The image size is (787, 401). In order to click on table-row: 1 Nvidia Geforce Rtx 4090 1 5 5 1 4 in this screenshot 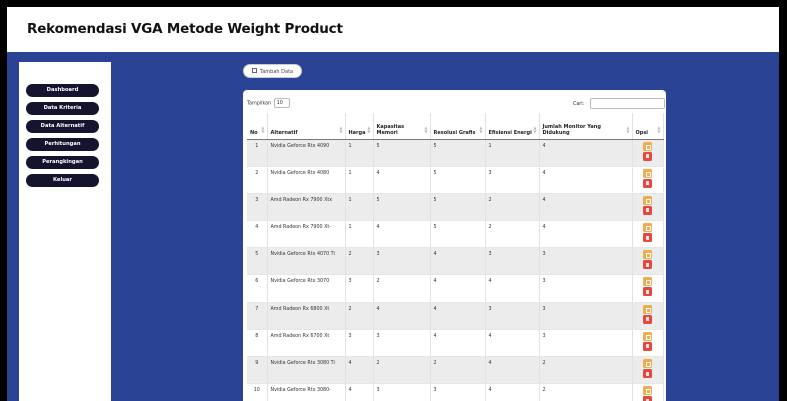, I will do `click(455, 153)`.